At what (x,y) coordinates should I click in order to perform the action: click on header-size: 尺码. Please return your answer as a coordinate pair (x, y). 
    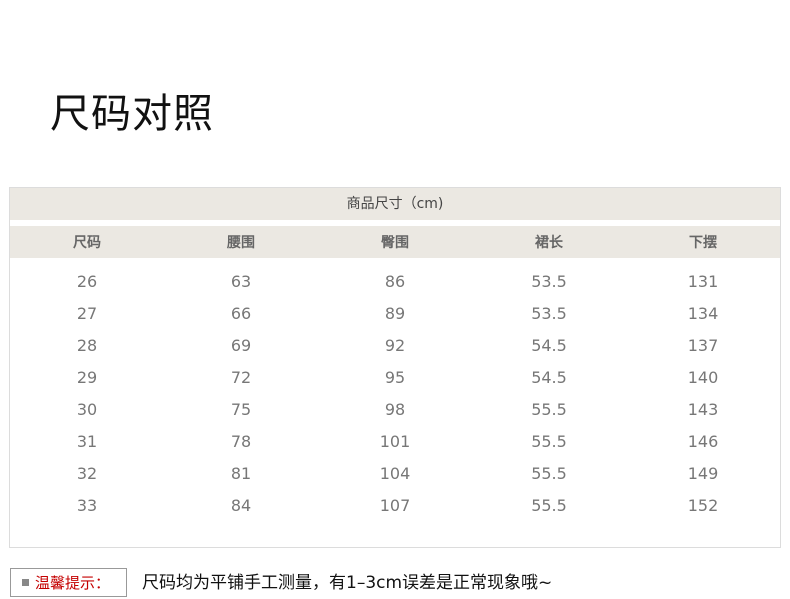
    Looking at the image, I should click on (87, 243).